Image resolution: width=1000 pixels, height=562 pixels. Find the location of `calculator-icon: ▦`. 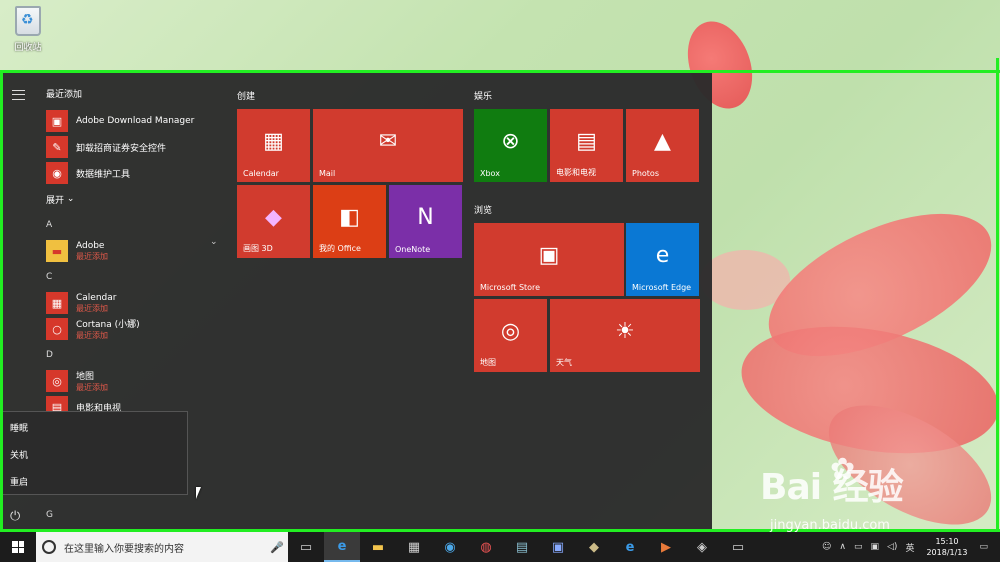

calculator-icon: ▦ is located at coordinates (414, 547).